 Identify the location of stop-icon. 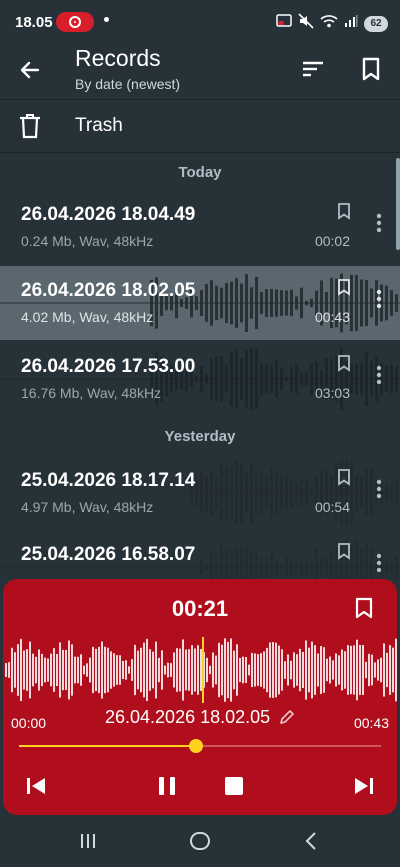
(234, 786).